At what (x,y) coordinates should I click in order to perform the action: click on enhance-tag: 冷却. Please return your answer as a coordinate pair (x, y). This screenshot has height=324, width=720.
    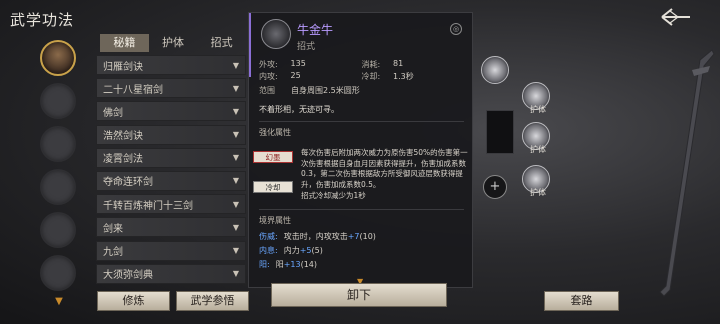
    Looking at the image, I should click on (273, 187).